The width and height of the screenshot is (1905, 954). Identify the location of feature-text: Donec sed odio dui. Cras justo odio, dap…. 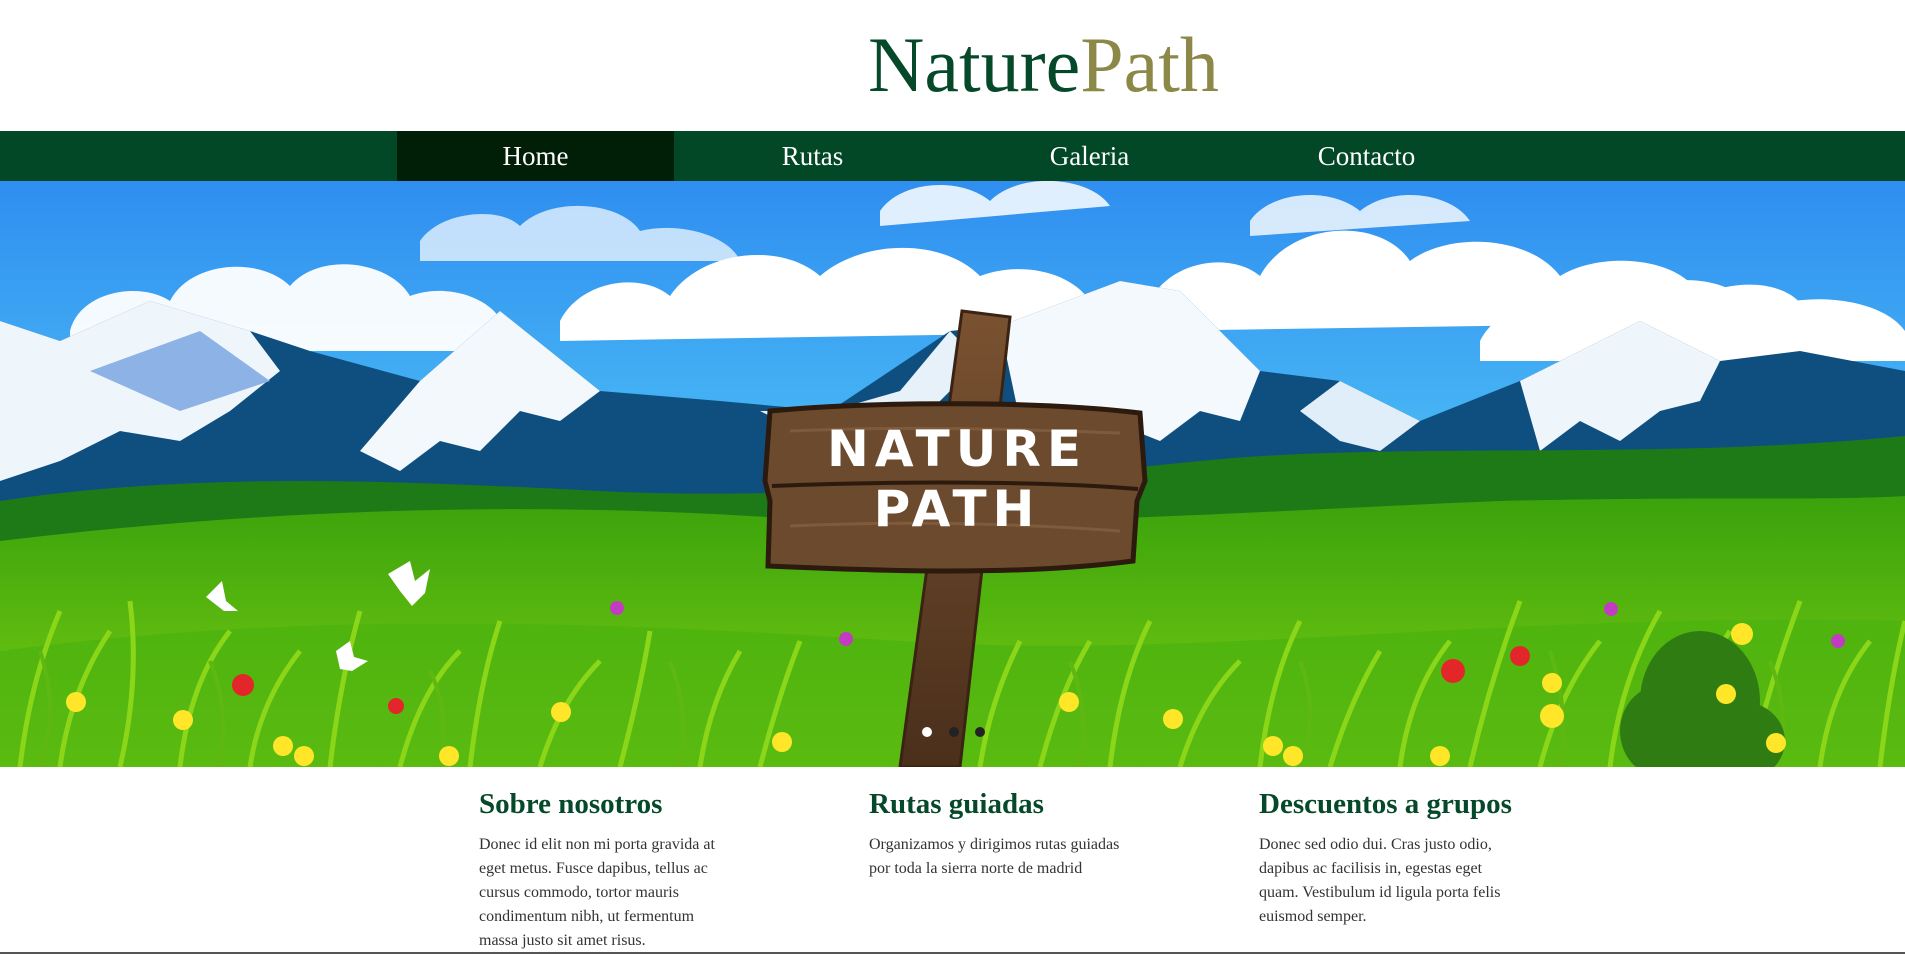
(1380, 880).